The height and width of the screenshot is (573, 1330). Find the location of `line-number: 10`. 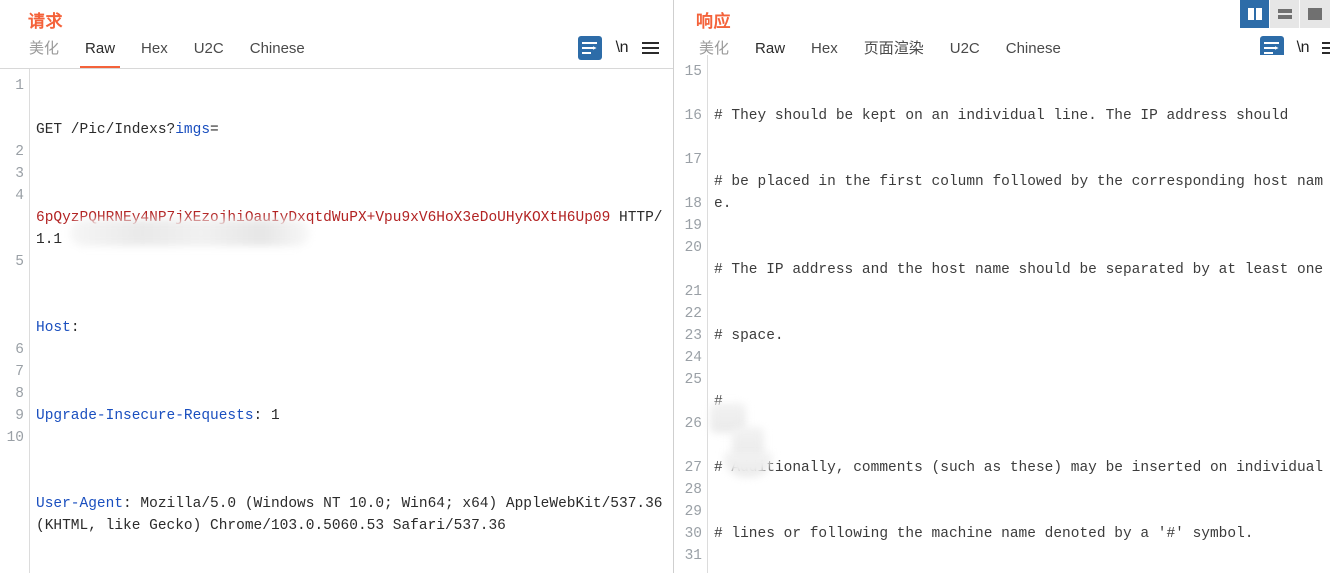

line-number: 10 is located at coordinates (15, 438).